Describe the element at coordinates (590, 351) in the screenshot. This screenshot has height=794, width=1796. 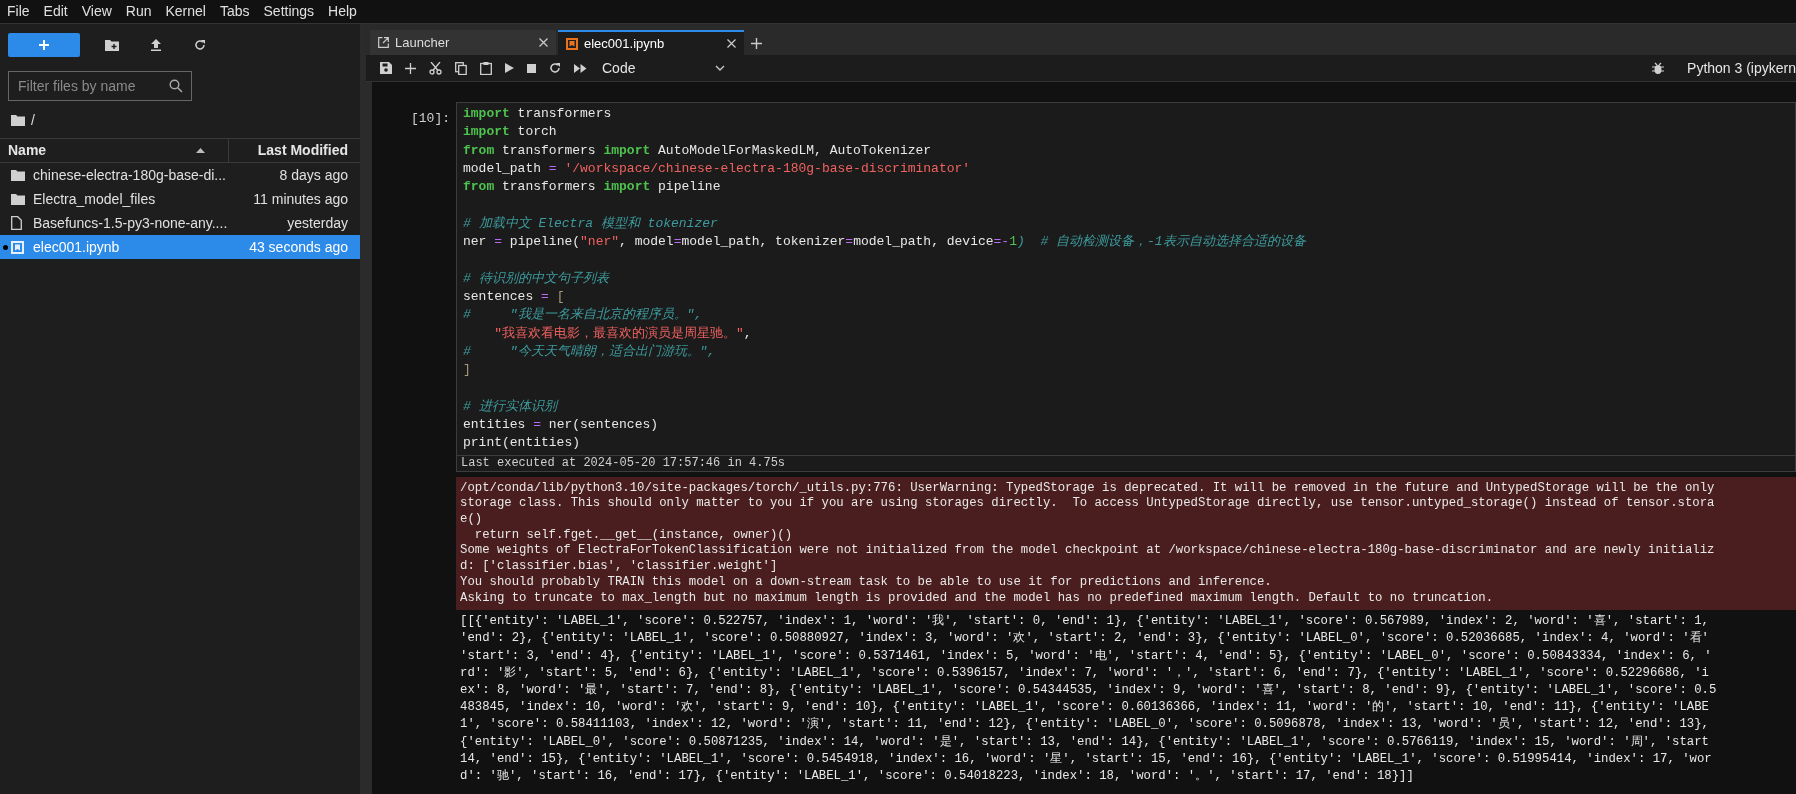
I see `code-line: # "今天天气晴朗，适合出门游玩。",` at that location.